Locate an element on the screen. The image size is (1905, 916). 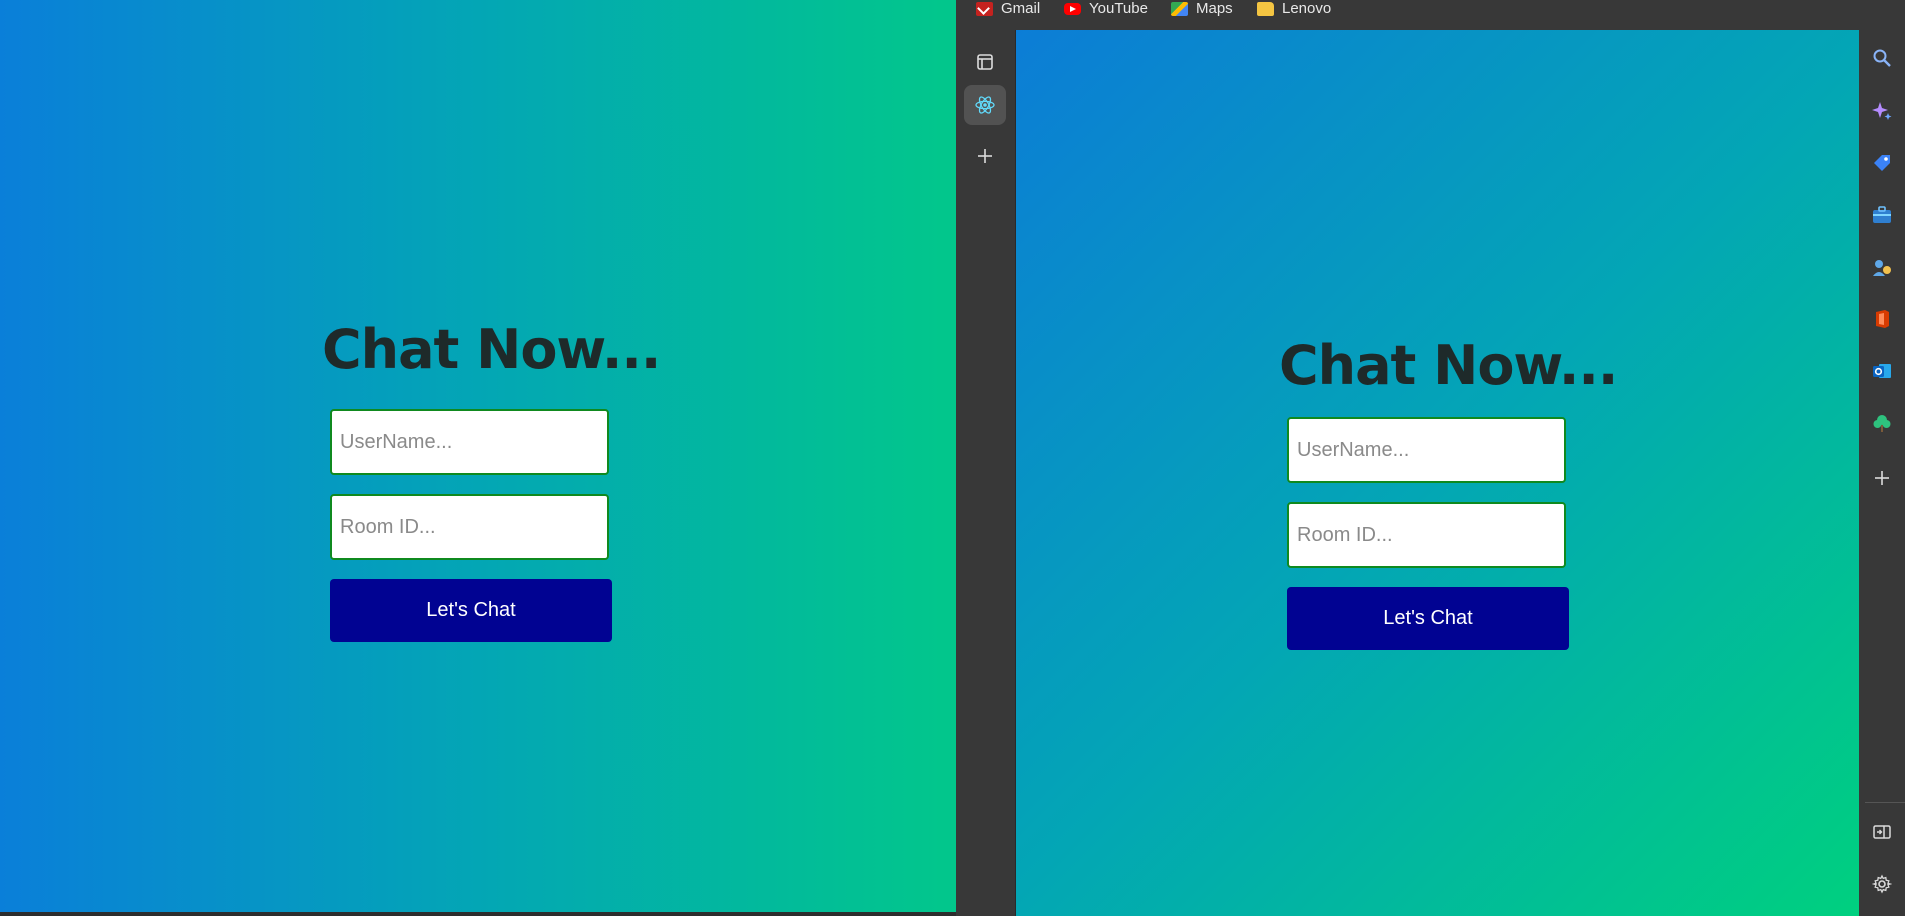
outlook-icon is located at coordinates (1882, 371).